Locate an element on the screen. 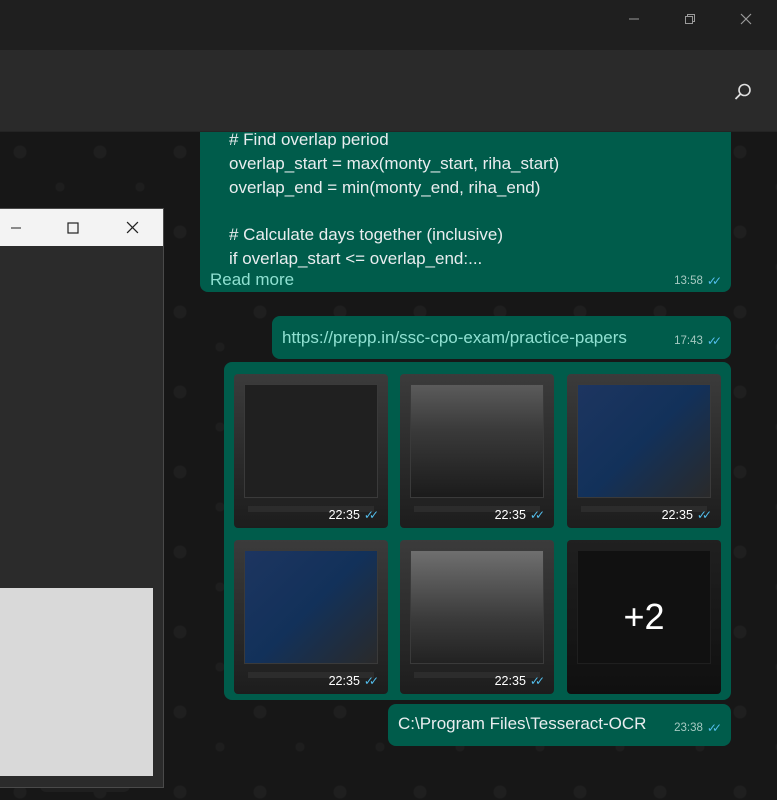  more-photos-count: +2 is located at coordinates (644, 617).